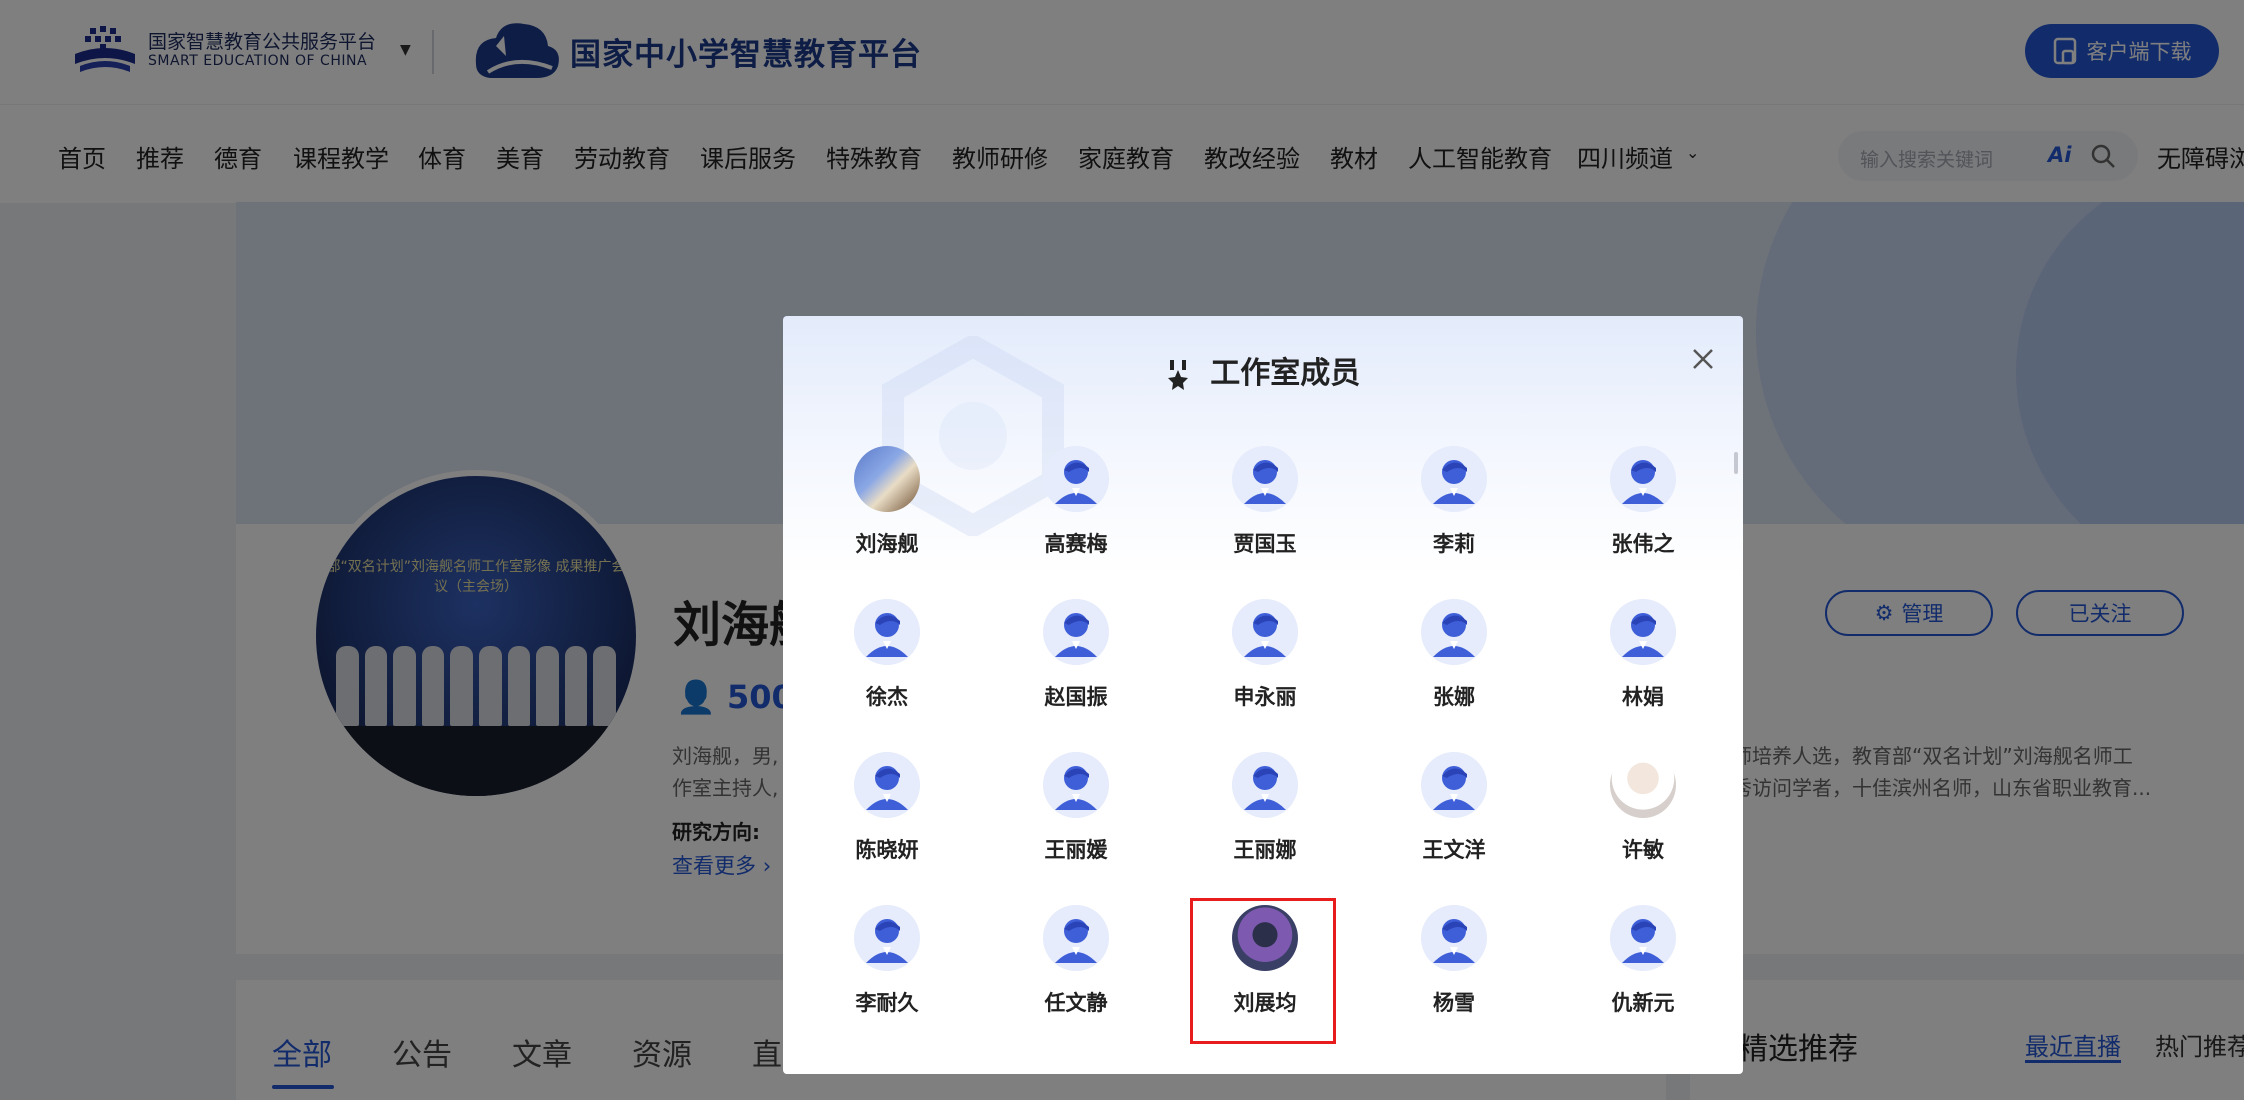  I want to click on member-item: 刘展均, so click(1263, 971).